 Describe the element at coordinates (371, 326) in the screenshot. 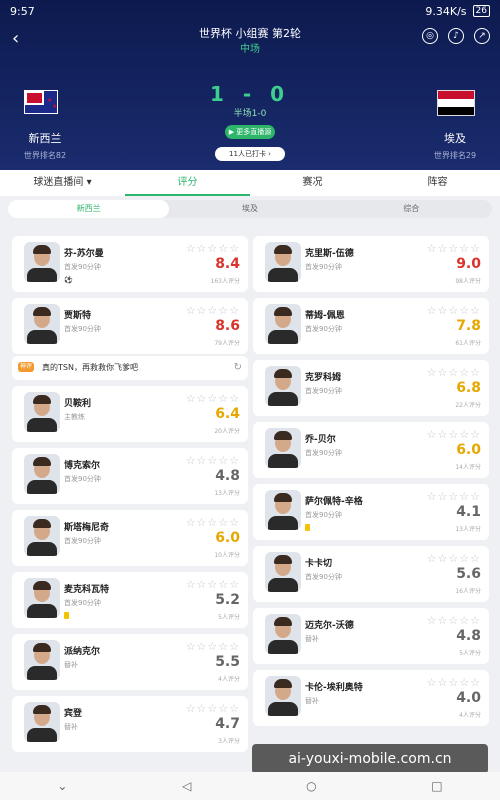

I see `player-card: 蒂姆-佩恩 首发90分钟 ☆☆☆☆☆ 7.8 61人评分` at that location.